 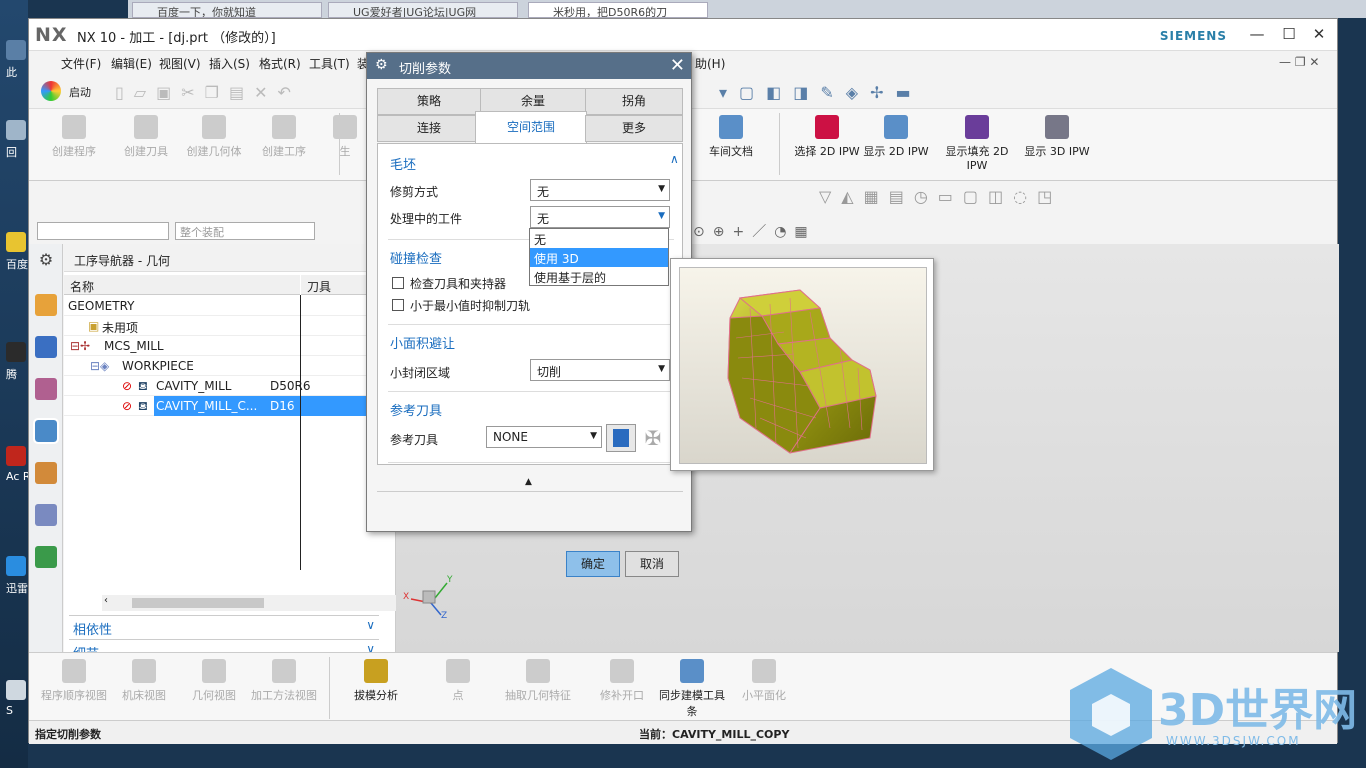 I want to click on start-icon, so click(x=51, y=91).